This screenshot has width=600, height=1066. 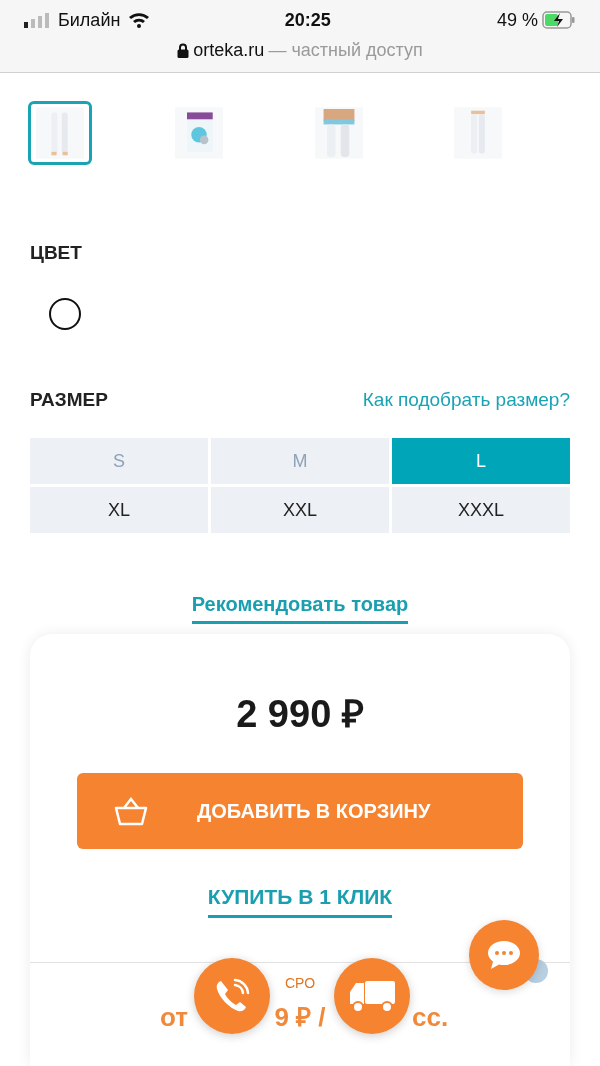 I want to click on size-option: XXXL, so click(x=481, y=510).